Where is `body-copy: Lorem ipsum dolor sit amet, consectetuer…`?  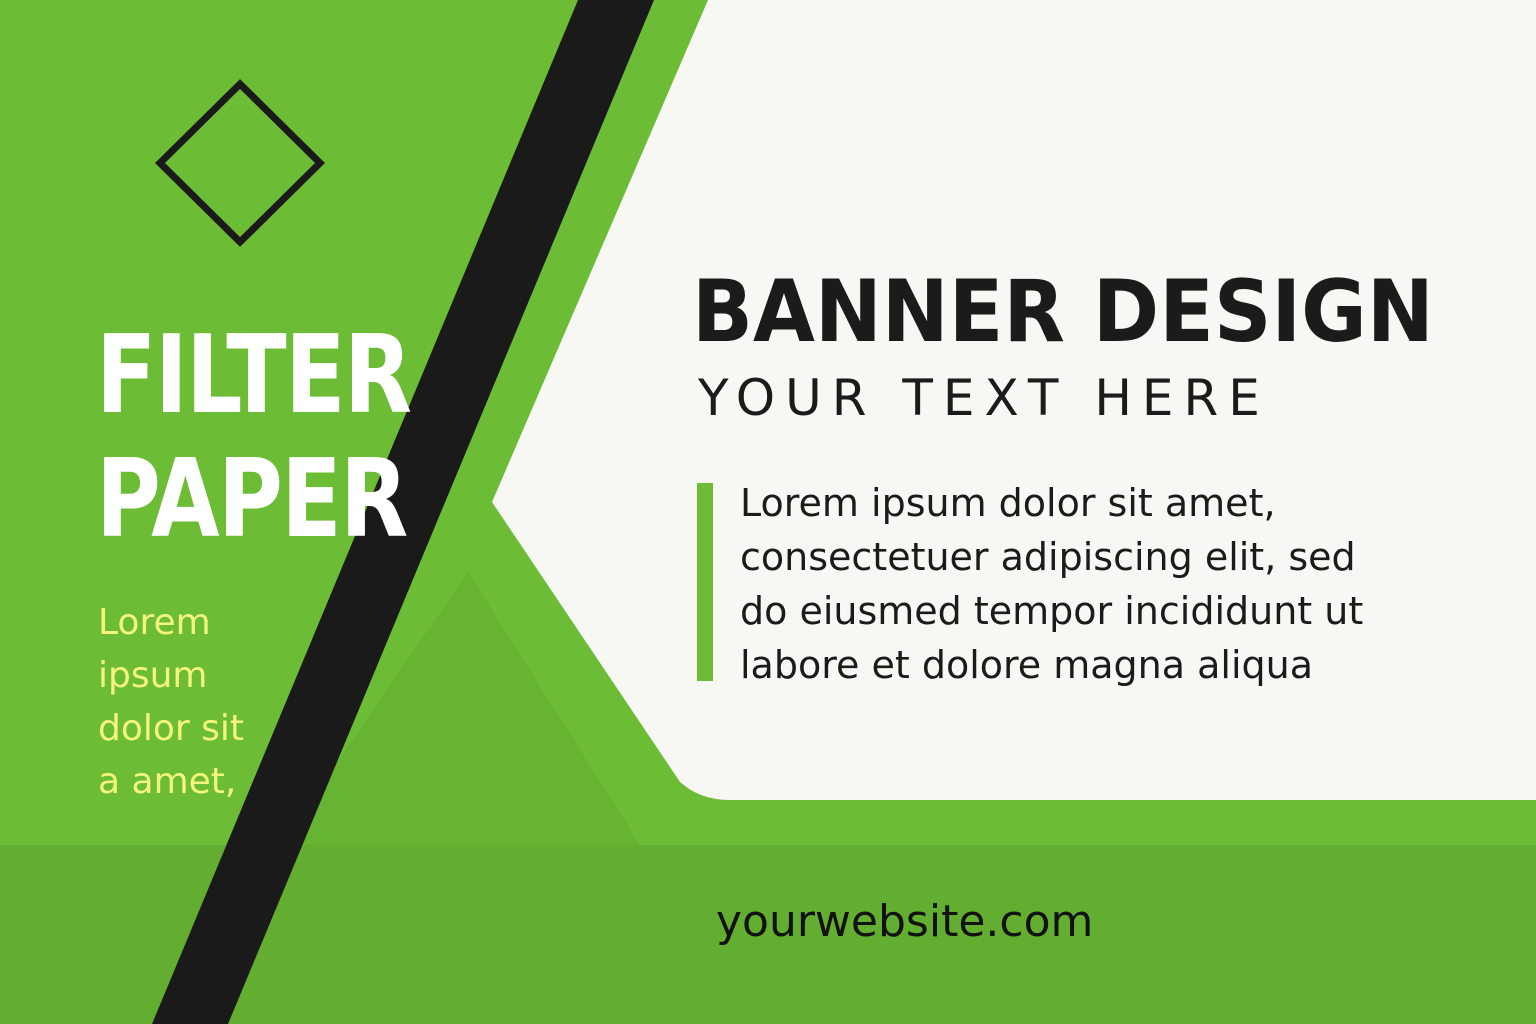 body-copy: Lorem ipsum dolor sit amet, consectetuer… is located at coordinates (1052, 584).